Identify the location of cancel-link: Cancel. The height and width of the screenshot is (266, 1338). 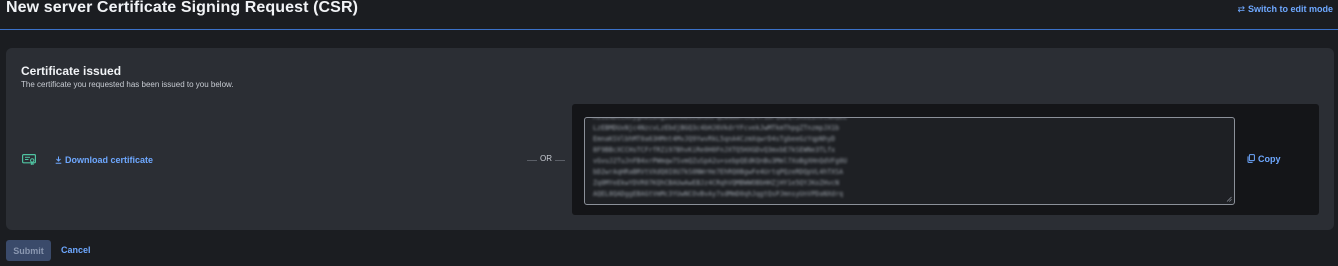
(76, 250).